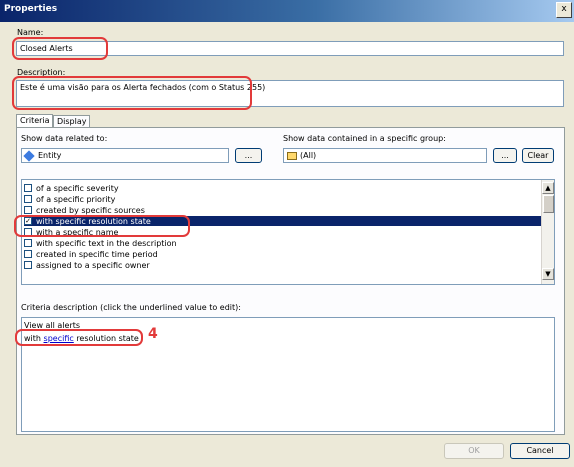 The width and height of the screenshot is (574, 467). What do you see at coordinates (102, 226) in the screenshot?
I see `annotation-box-resolution-state` at bounding box center [102, 226].